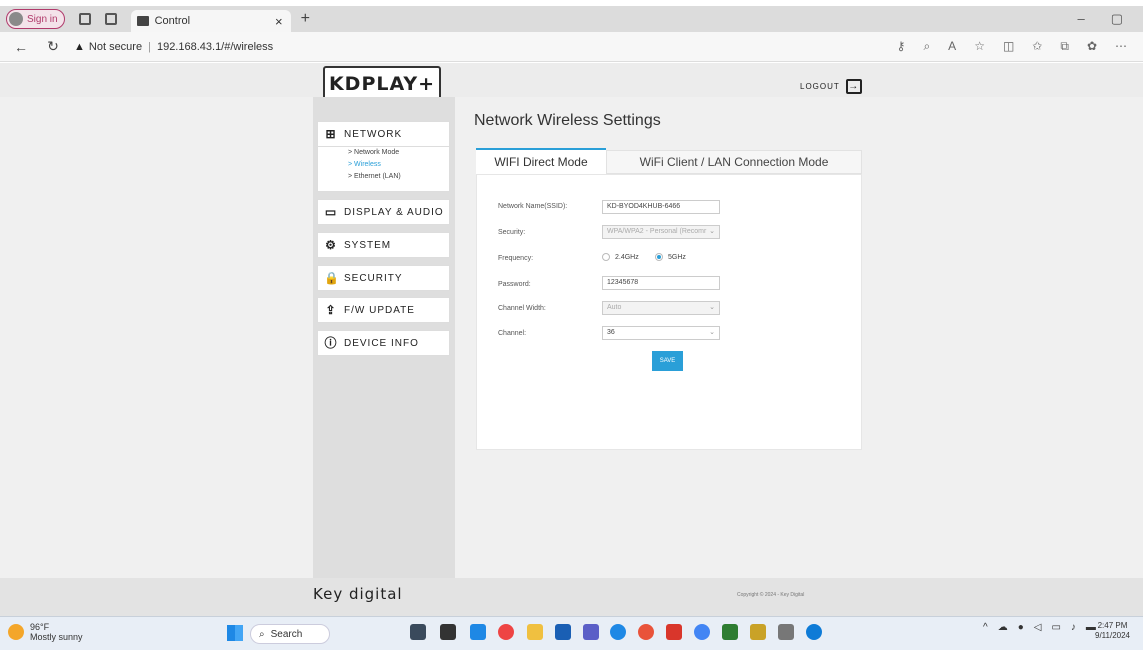 The width and height of the screenshot is (1143, 650). Describe the element at coordinates (571, 19) in the screenshot. I see `tab-strip: Sign in Control × + – ▢` at that location.